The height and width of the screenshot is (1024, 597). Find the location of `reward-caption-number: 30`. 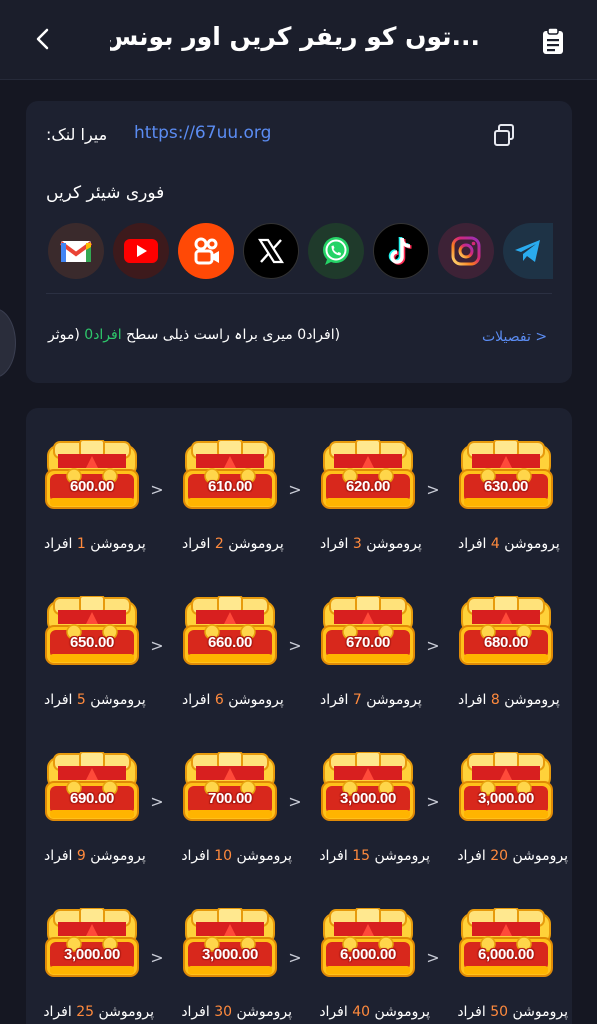

reward-caption-number: 30 is located at coordinates (223, 1012).